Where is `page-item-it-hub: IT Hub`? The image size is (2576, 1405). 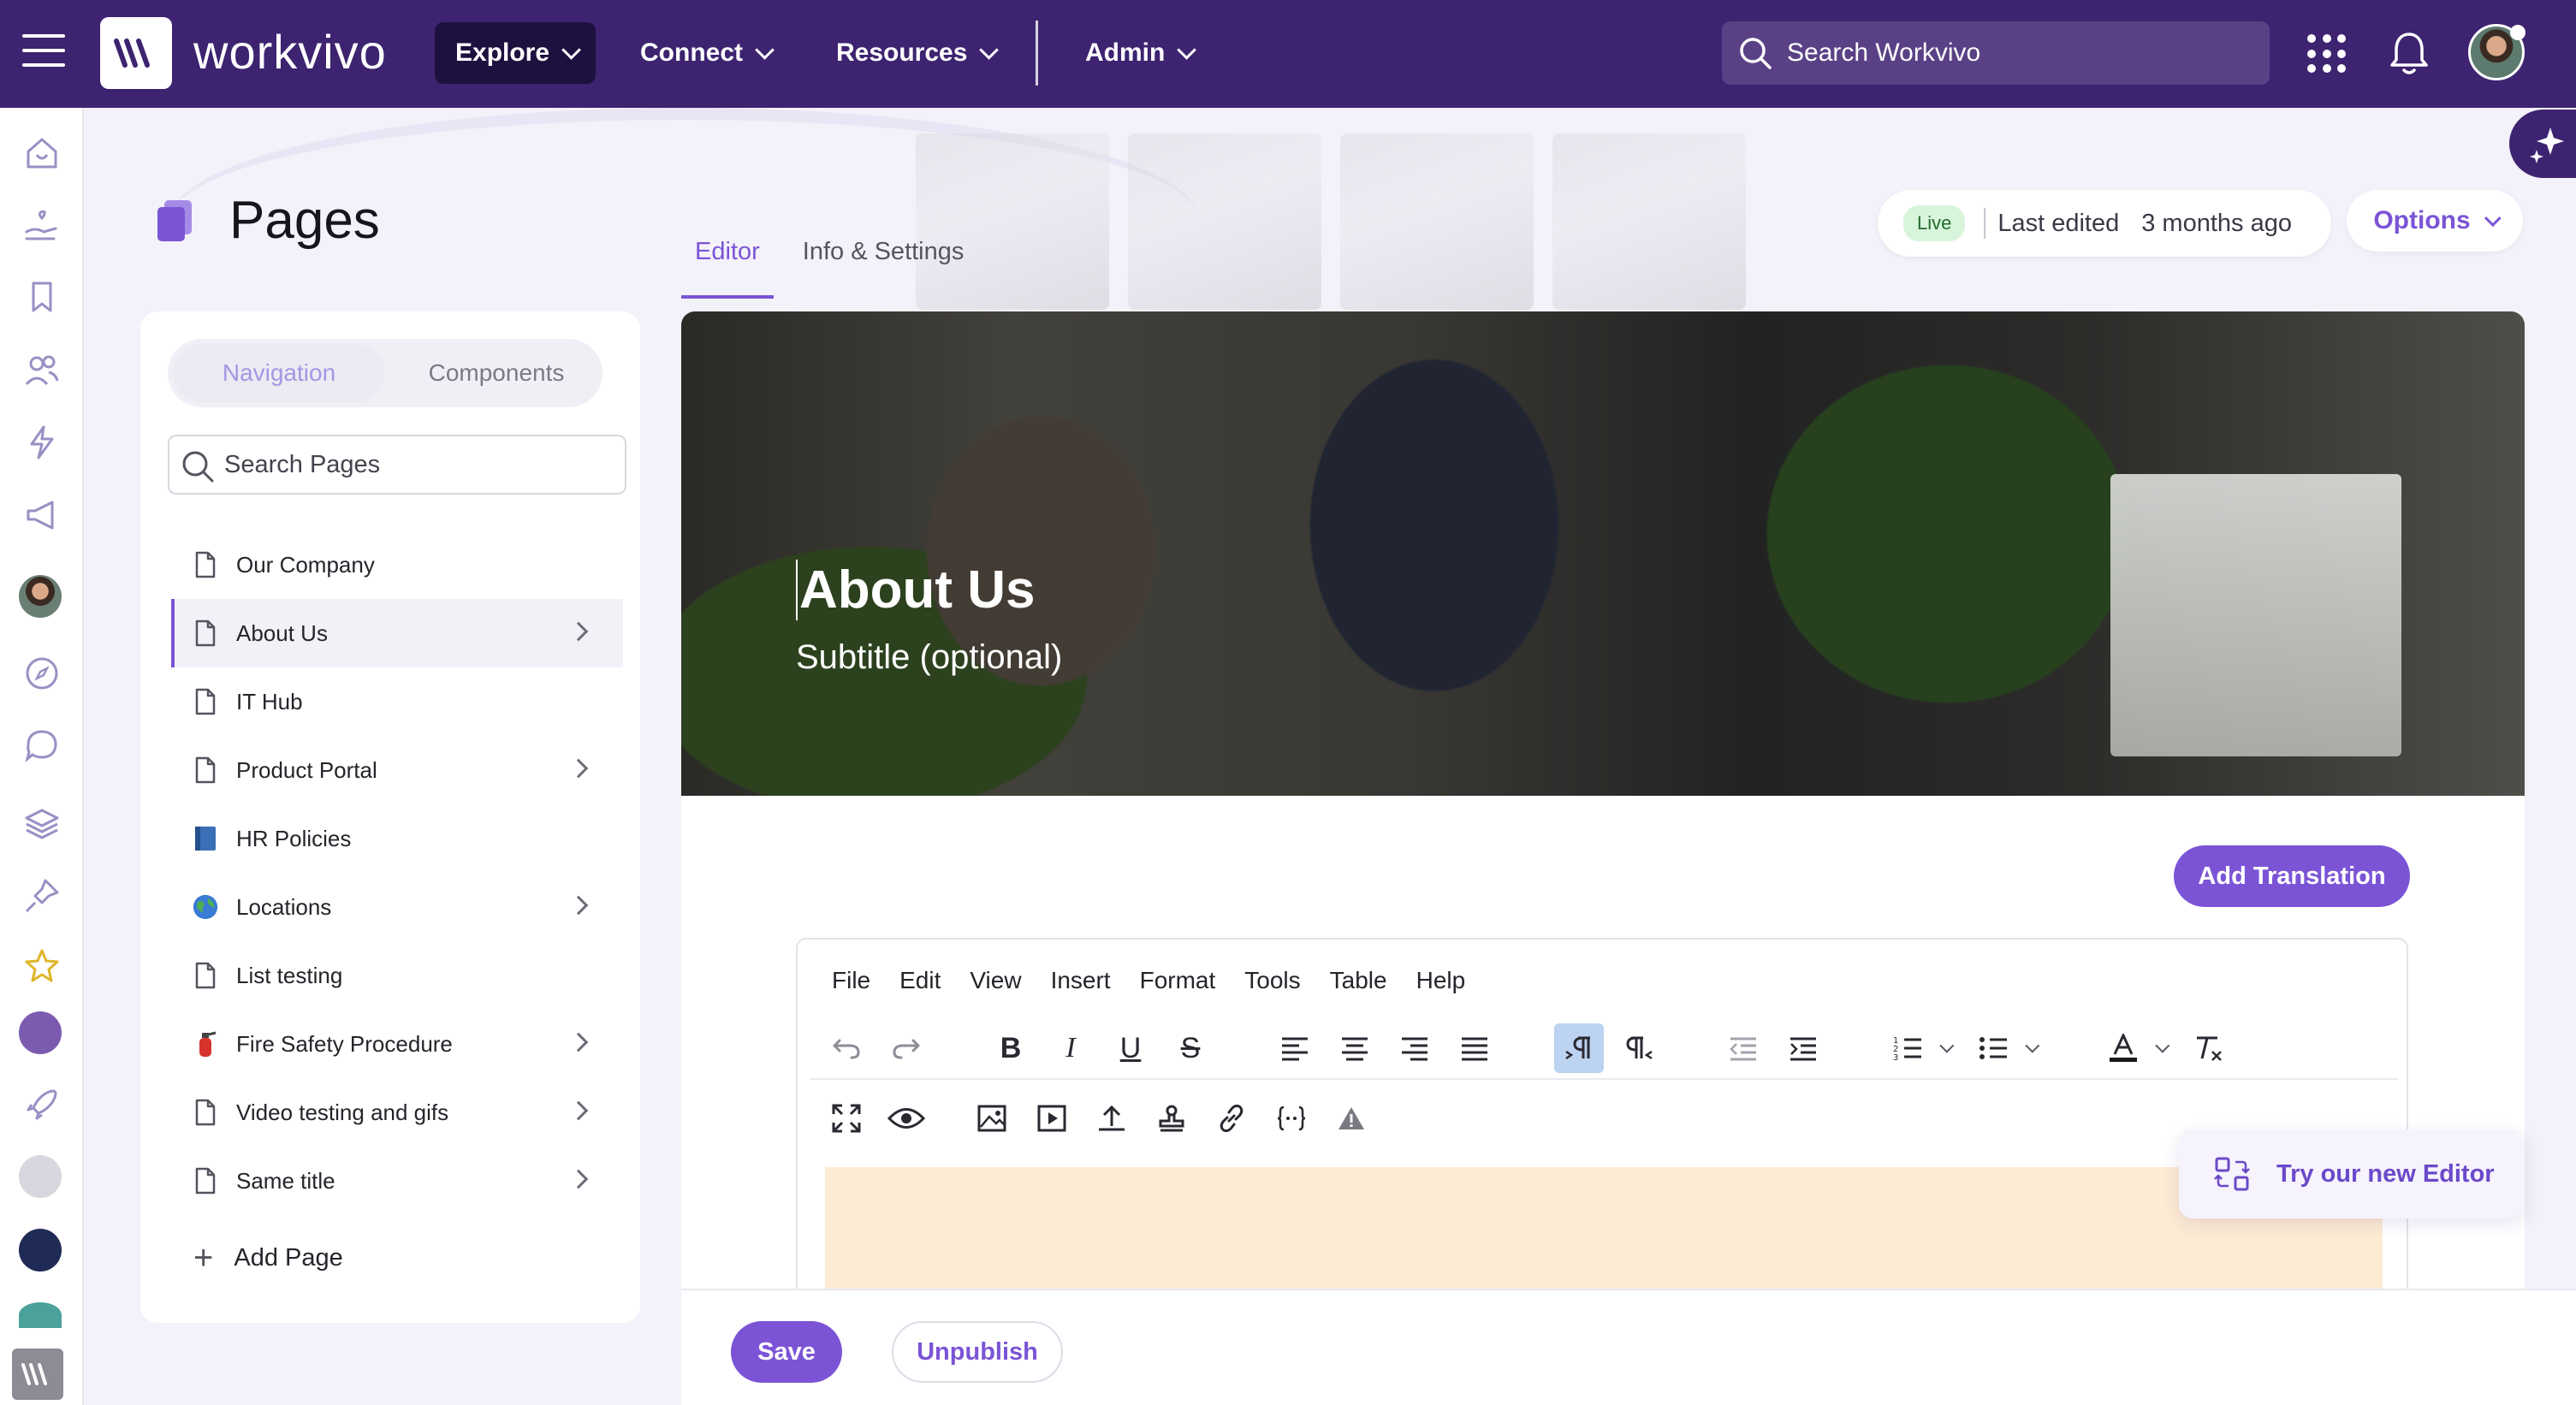
page-item-it-hub: IT Hub is located at coordinates (397, 701).